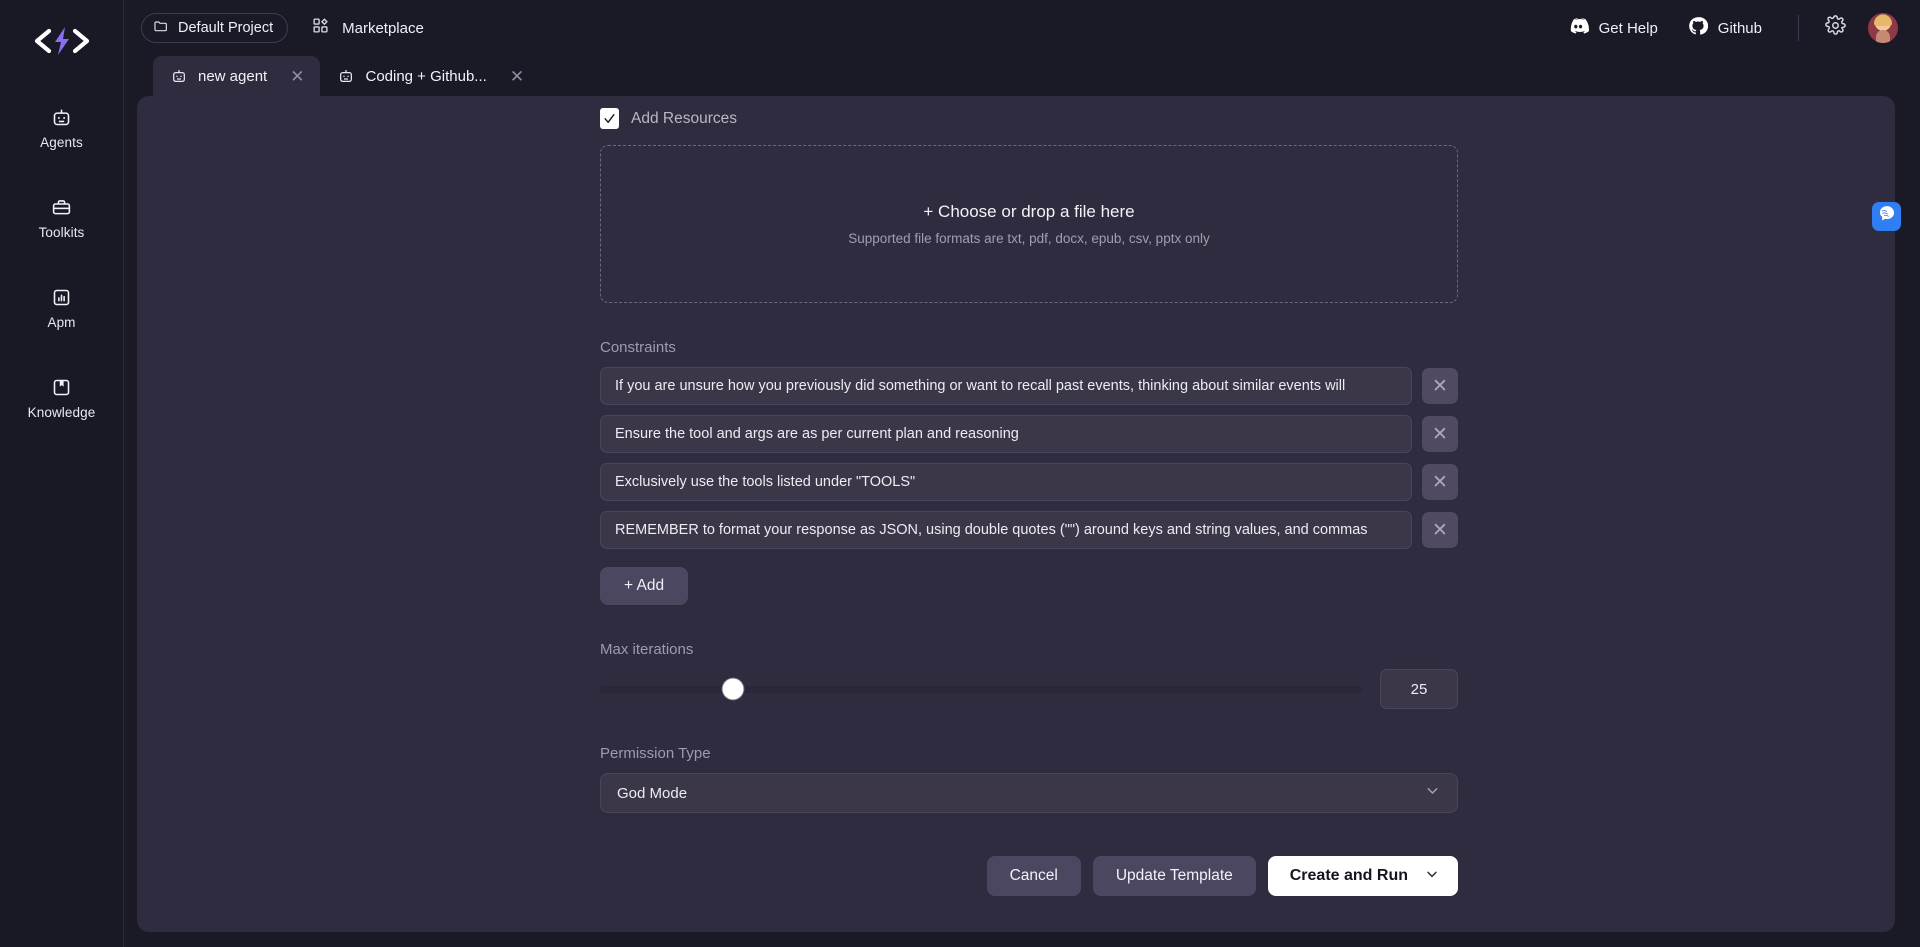  I want to click on code-lightning-logo, so click(61, 41).